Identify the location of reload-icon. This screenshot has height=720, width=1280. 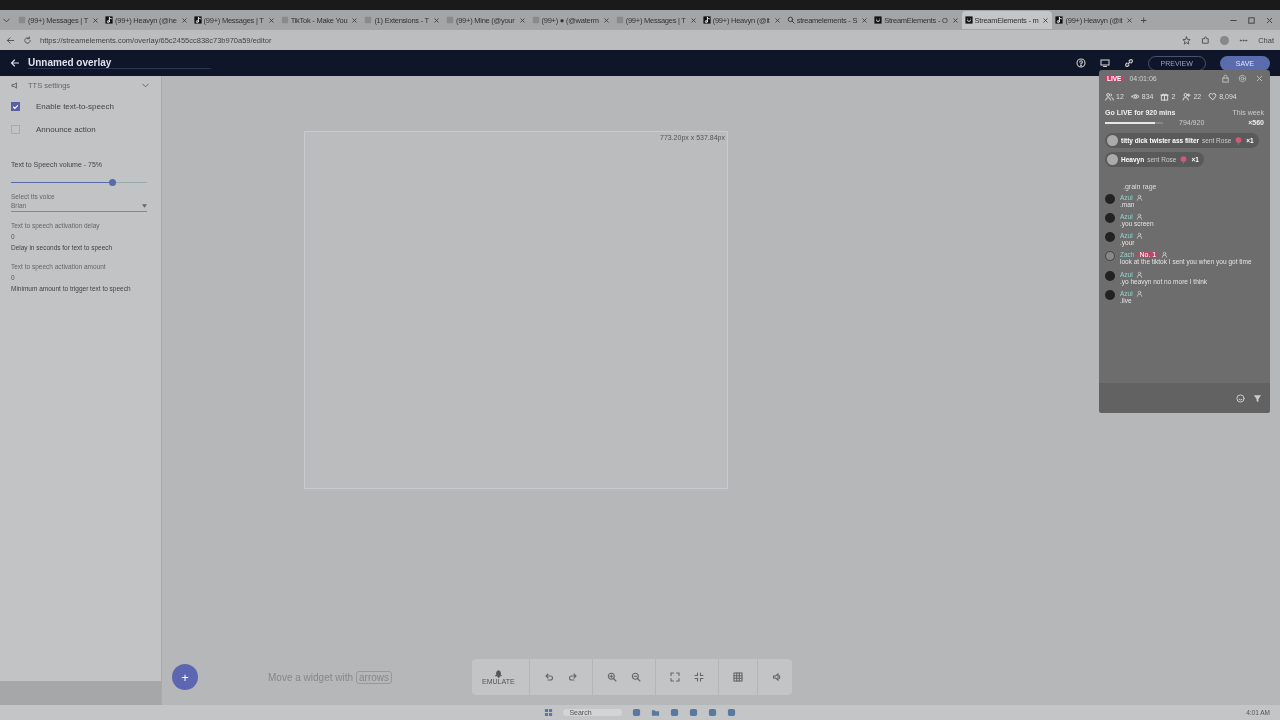
(27, 40).